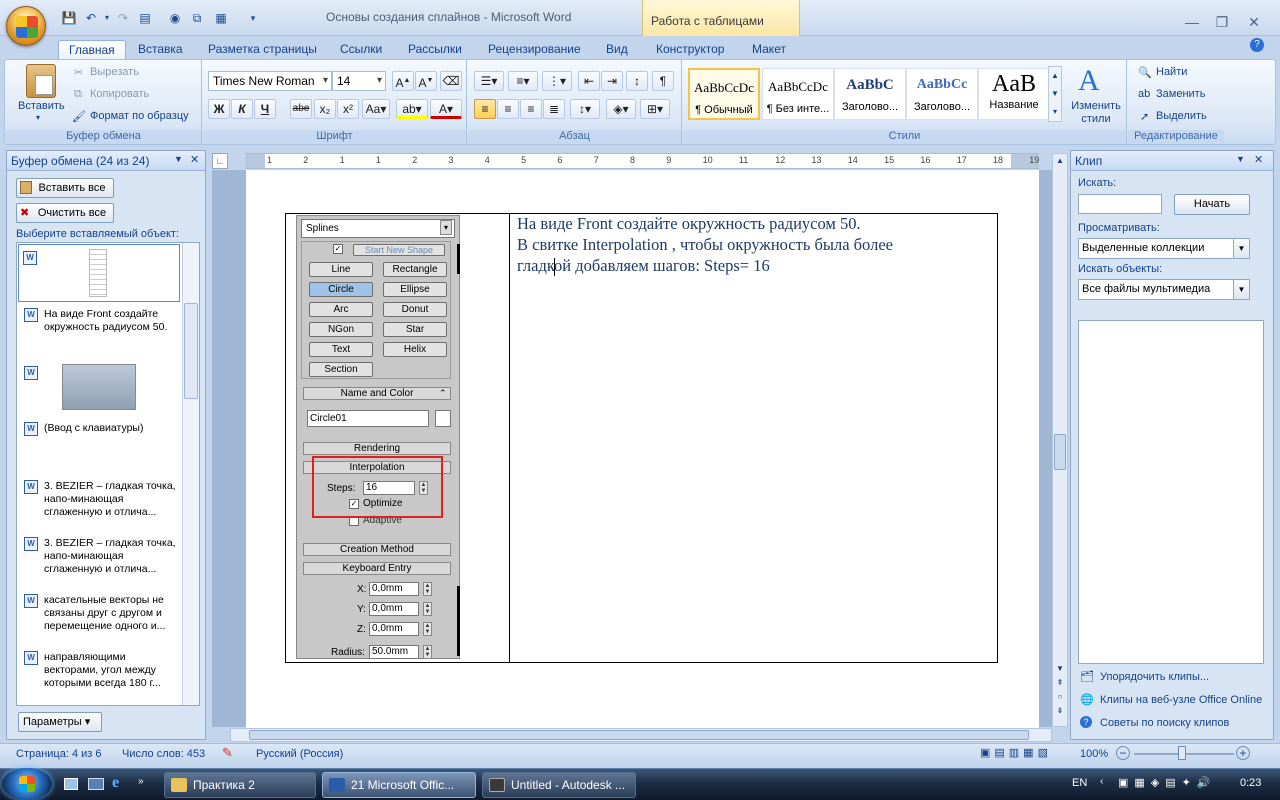  What do you see at coordinates (1101, 781) in the screenshot?
I see `tray-expand-icon: ‹` at bounding box center [1101, 781].